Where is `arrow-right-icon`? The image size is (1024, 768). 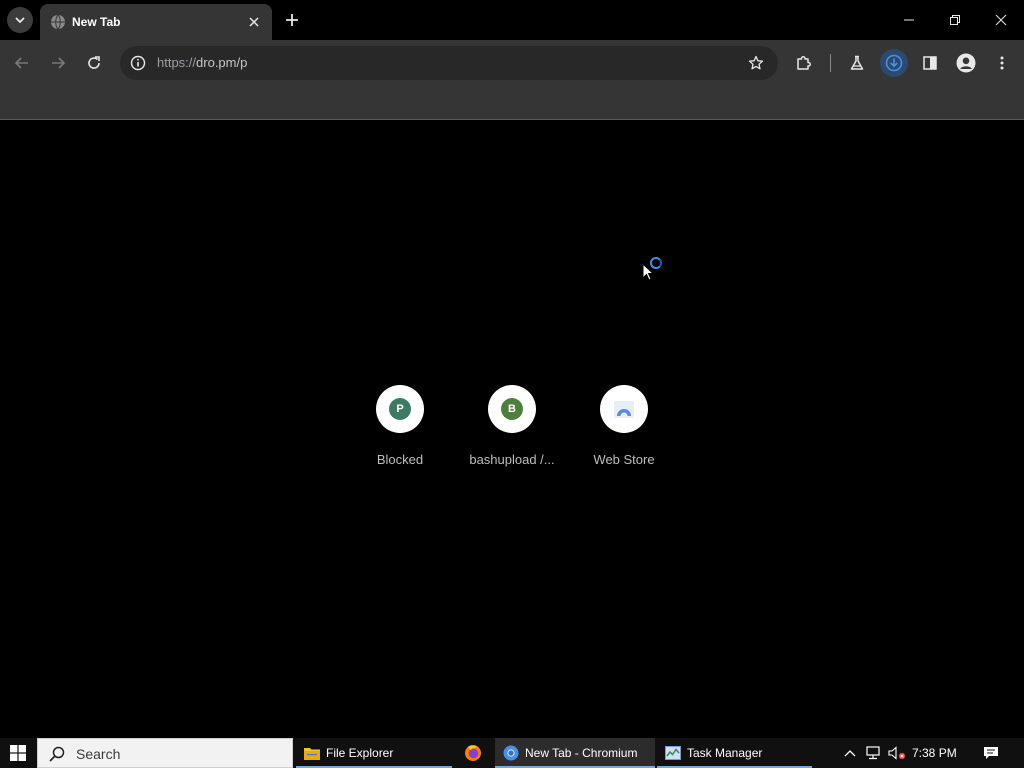 arrow-right-icon is located at coordinates (59, 63).